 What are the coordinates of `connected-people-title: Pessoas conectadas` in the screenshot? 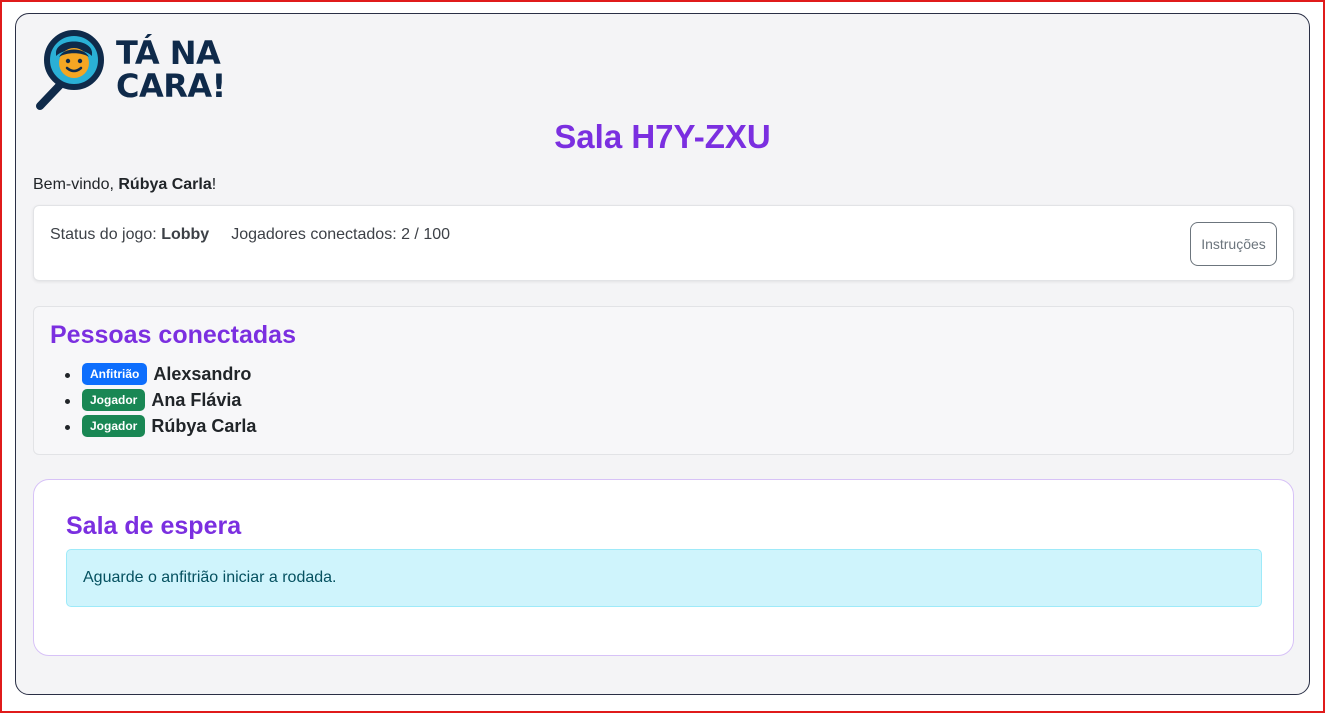 It's located at (173, 335).